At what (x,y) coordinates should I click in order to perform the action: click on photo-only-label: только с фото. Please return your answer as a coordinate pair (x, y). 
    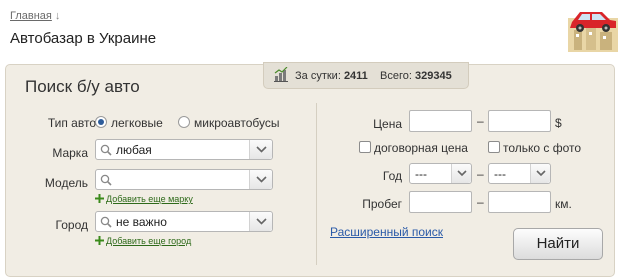
    Looking at the image, I should click on (542, 148).